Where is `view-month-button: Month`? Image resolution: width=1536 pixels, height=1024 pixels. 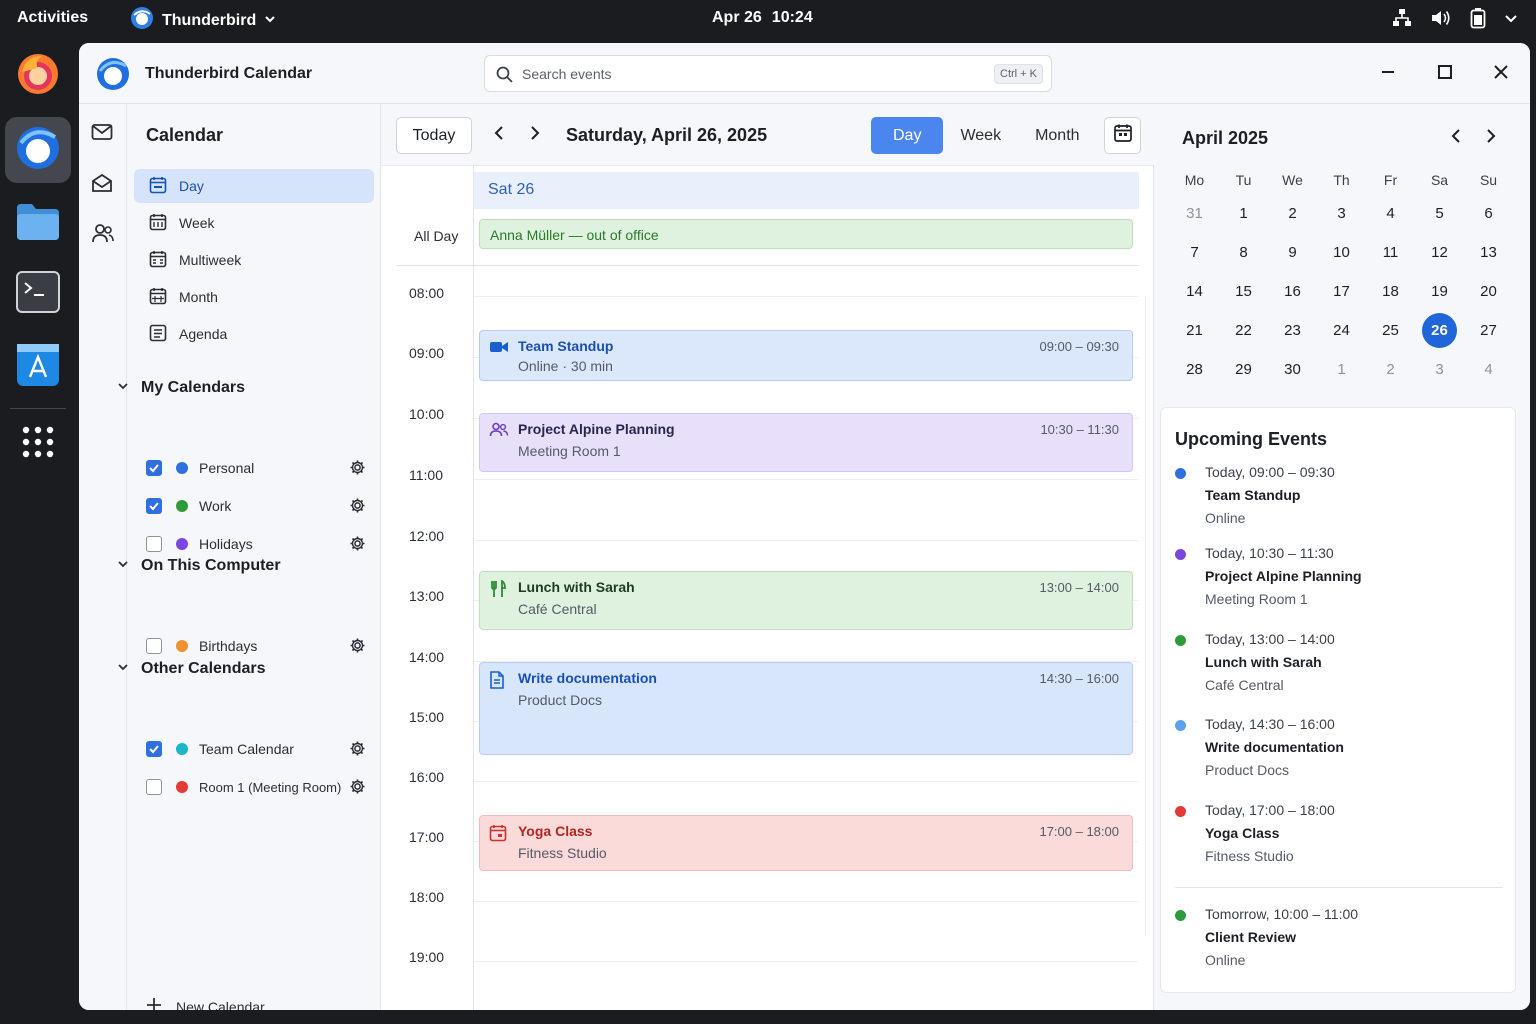 view-month-button: Month is located at coordinates (1057, 135).